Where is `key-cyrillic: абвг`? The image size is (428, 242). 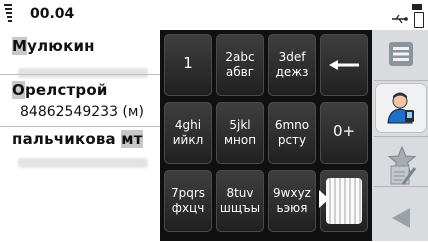 key-cyrillic: абвг is located at coordinates (240, 72).